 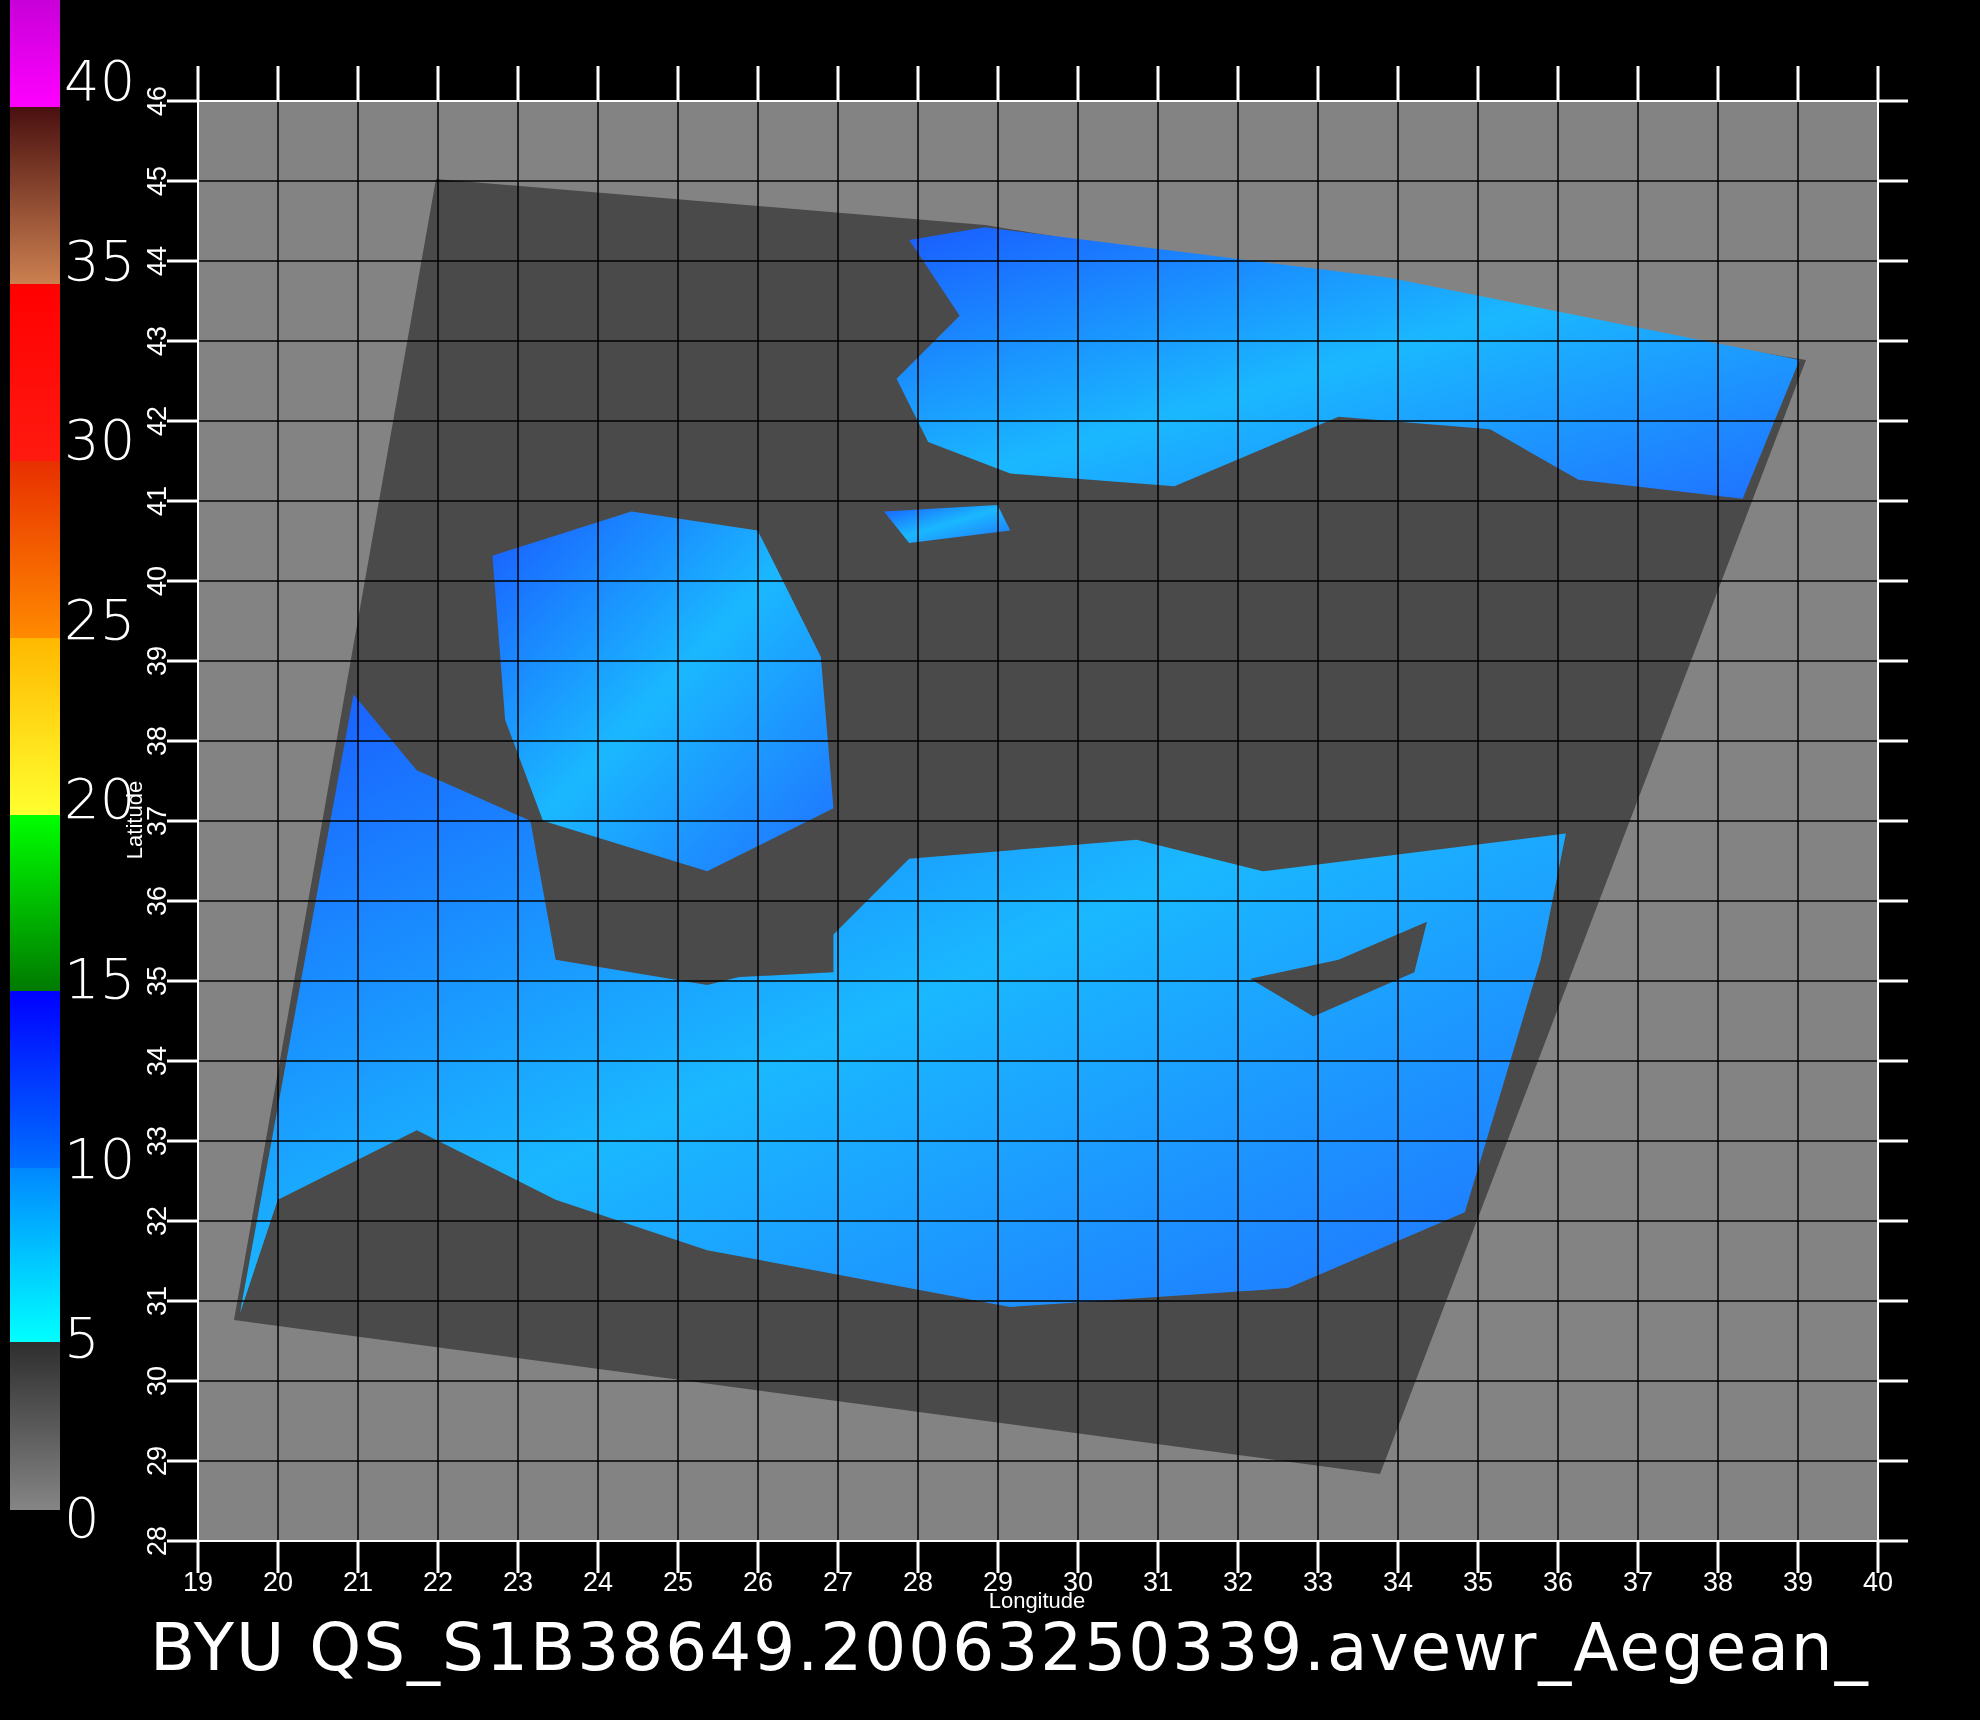 I want to click on longitude-tick-label: 24, so click(x=598, y=1582).